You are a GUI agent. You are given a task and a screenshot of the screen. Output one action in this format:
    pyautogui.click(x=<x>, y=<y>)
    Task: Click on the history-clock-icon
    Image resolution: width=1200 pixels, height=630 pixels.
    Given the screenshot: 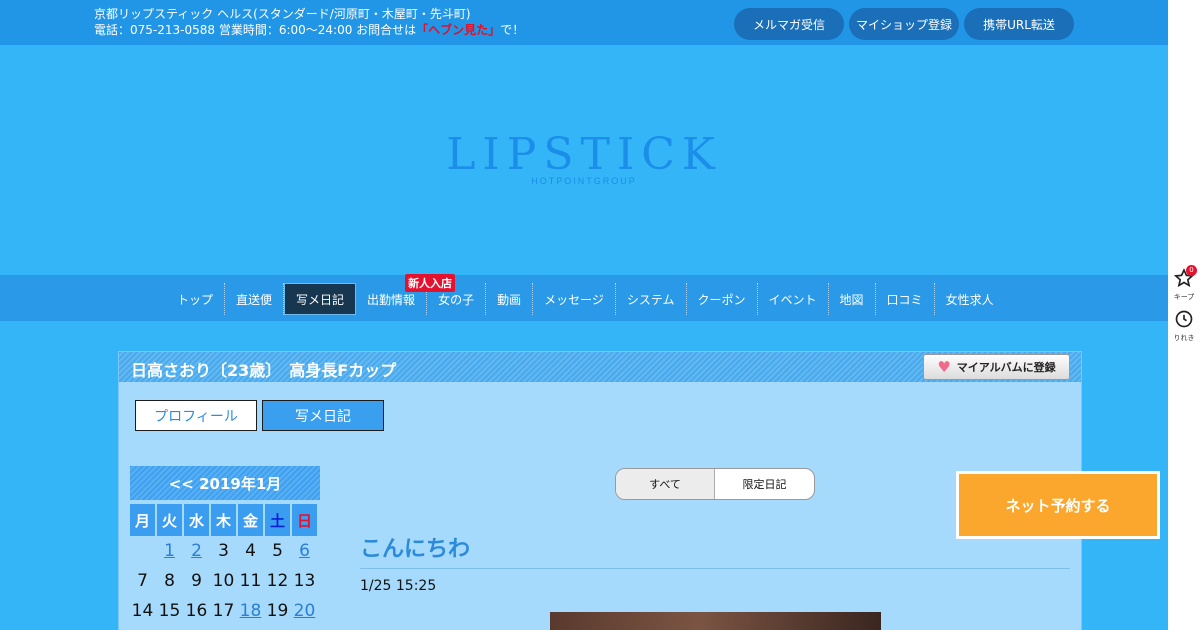 What is the action you would take?
    pyautogui.click(x=1184, y=319)
    